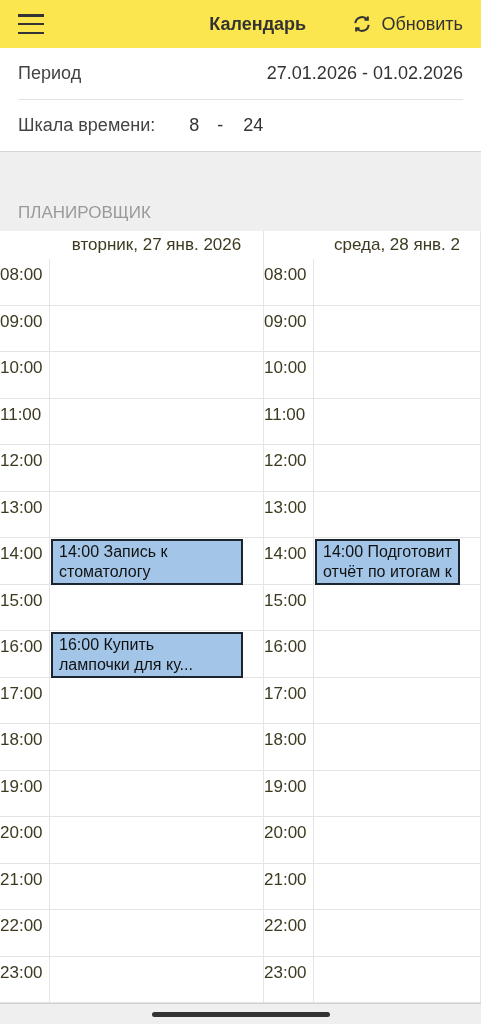 This screenshot has width=481, height=1024. I want to click on day-header: среда, 28 янв. 2, so click(397, 245).